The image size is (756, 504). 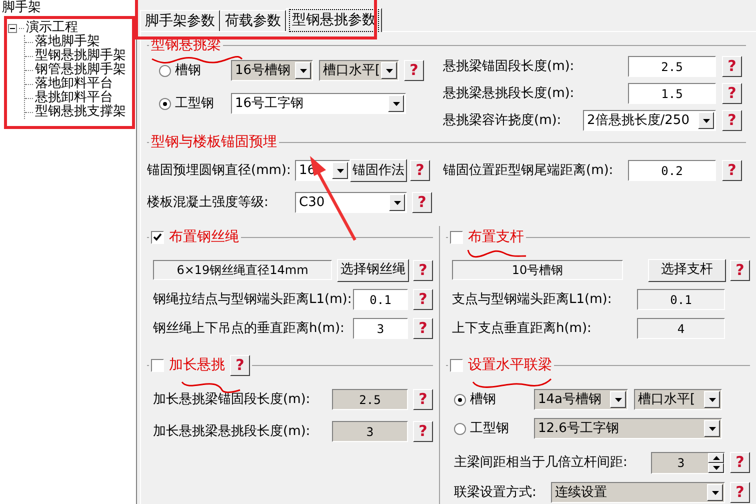 I want to click on tree-item: 演示工程, so click(x=52, y=28).